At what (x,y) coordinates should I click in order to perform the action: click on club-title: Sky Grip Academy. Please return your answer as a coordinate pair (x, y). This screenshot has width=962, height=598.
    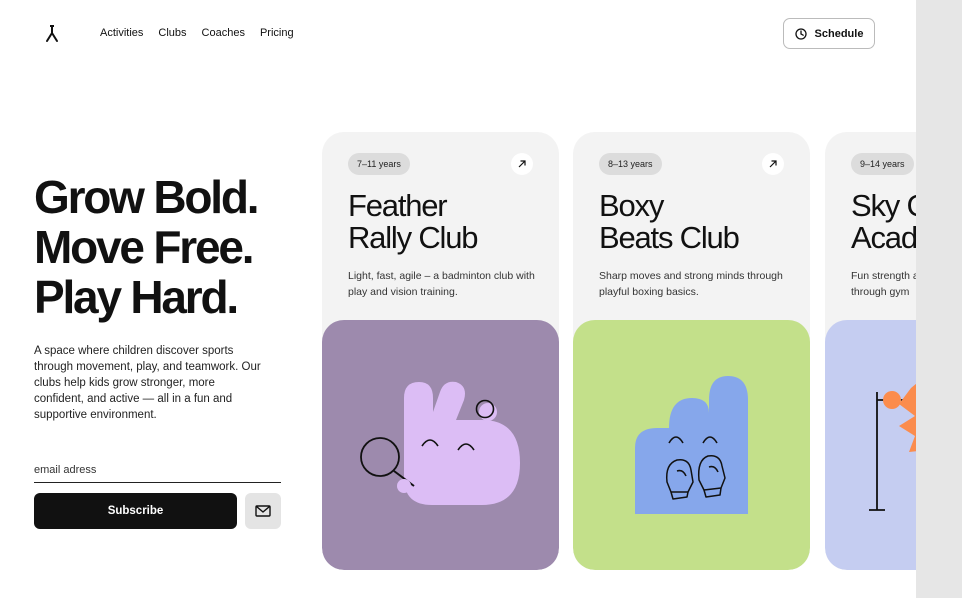
    Looking at the image, I should click on (883, 222).